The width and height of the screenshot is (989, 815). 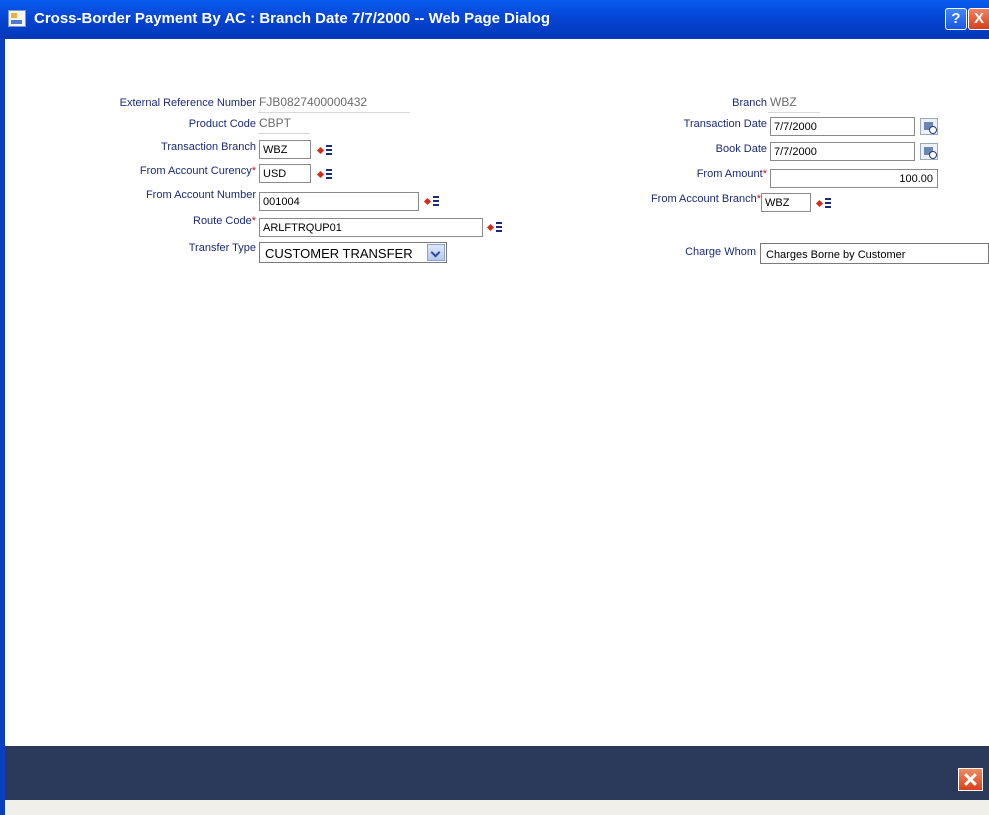 What do you see at coordinates (371, 227) in the screenshot?
I see `route-code-input: ARLFTRQUP01` at bounding box center [371, 227].